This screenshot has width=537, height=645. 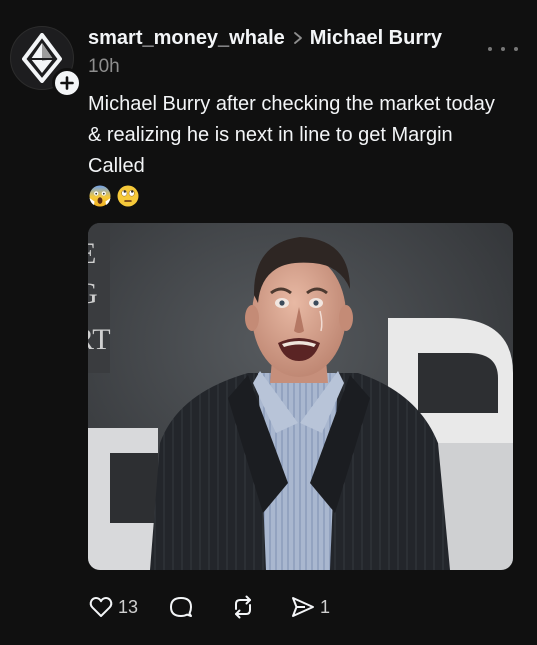 I want to click on topic-tag: Michael Burry, so click(x=376, y=38).